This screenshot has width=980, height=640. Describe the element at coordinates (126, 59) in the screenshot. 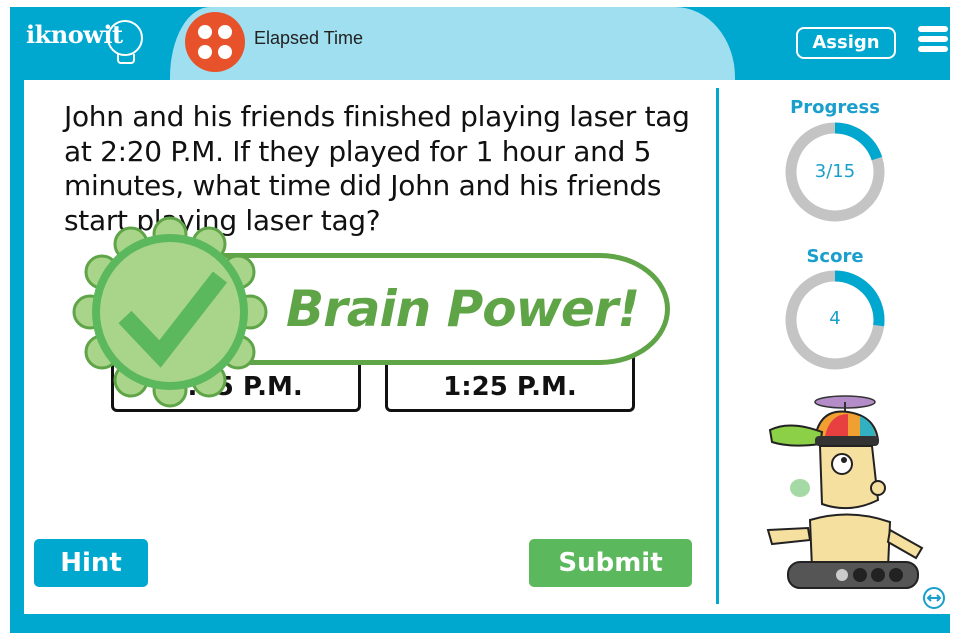

I see `lightbulb-base-icon` at that location.